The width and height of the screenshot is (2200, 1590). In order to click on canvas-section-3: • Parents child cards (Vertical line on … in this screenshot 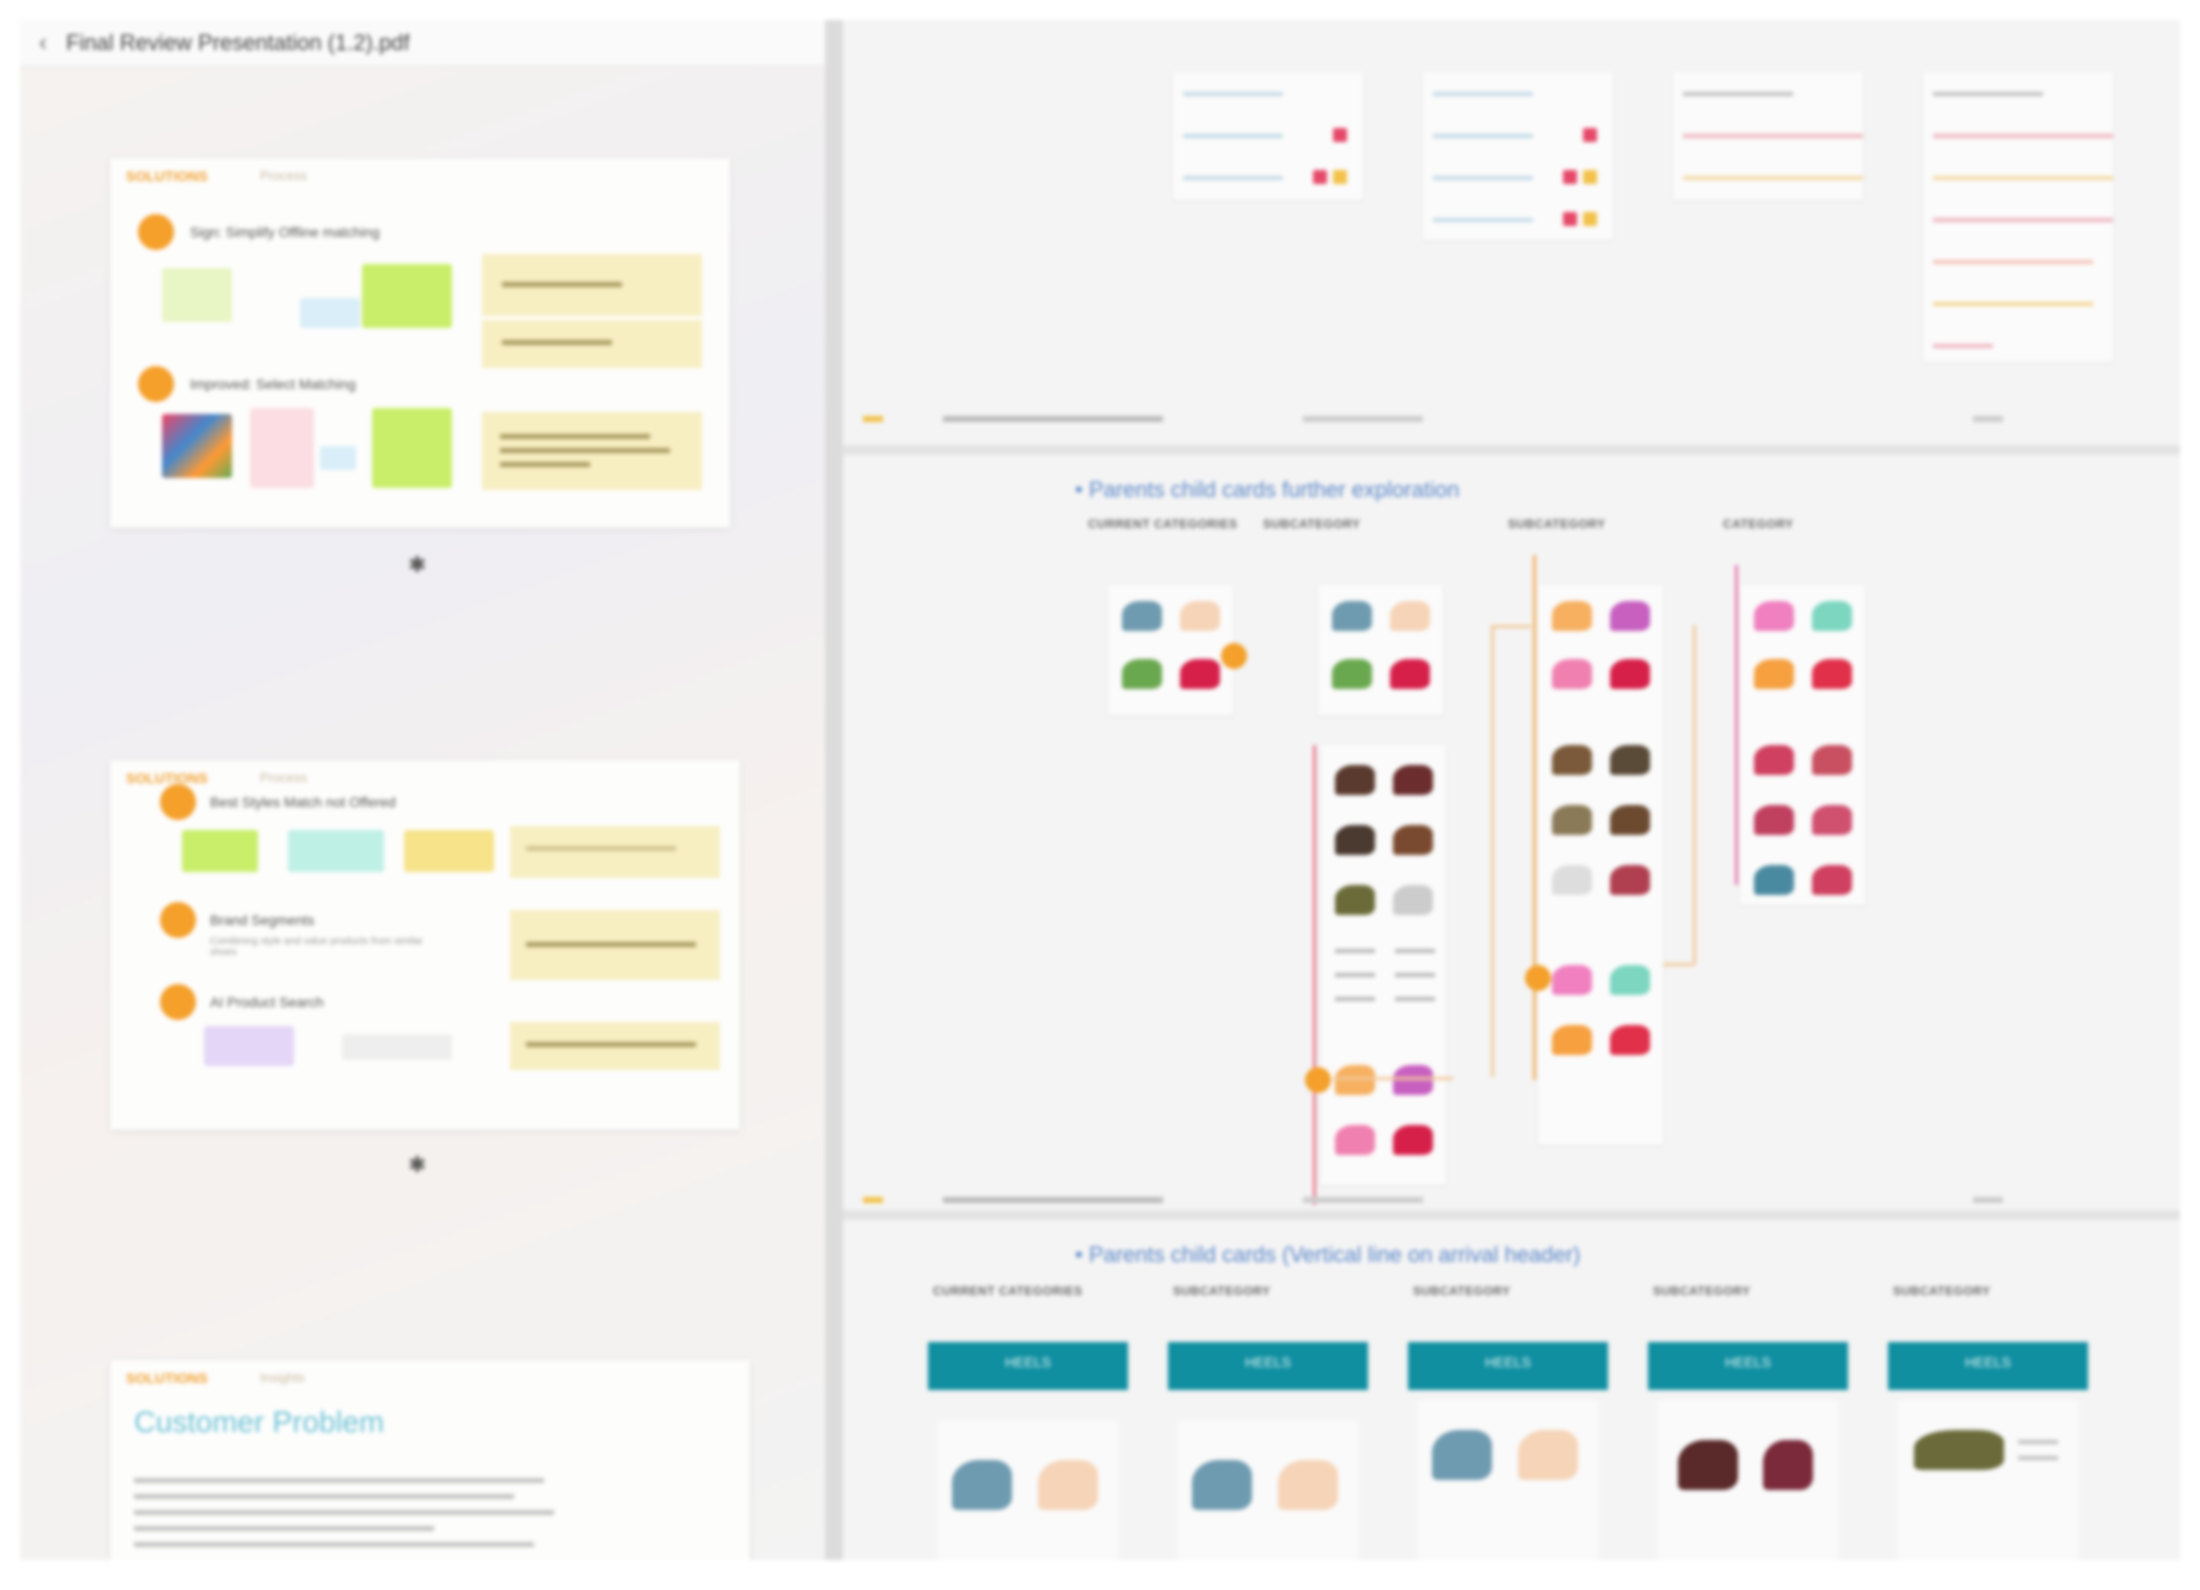, I will do `click(1511, 1390)`.